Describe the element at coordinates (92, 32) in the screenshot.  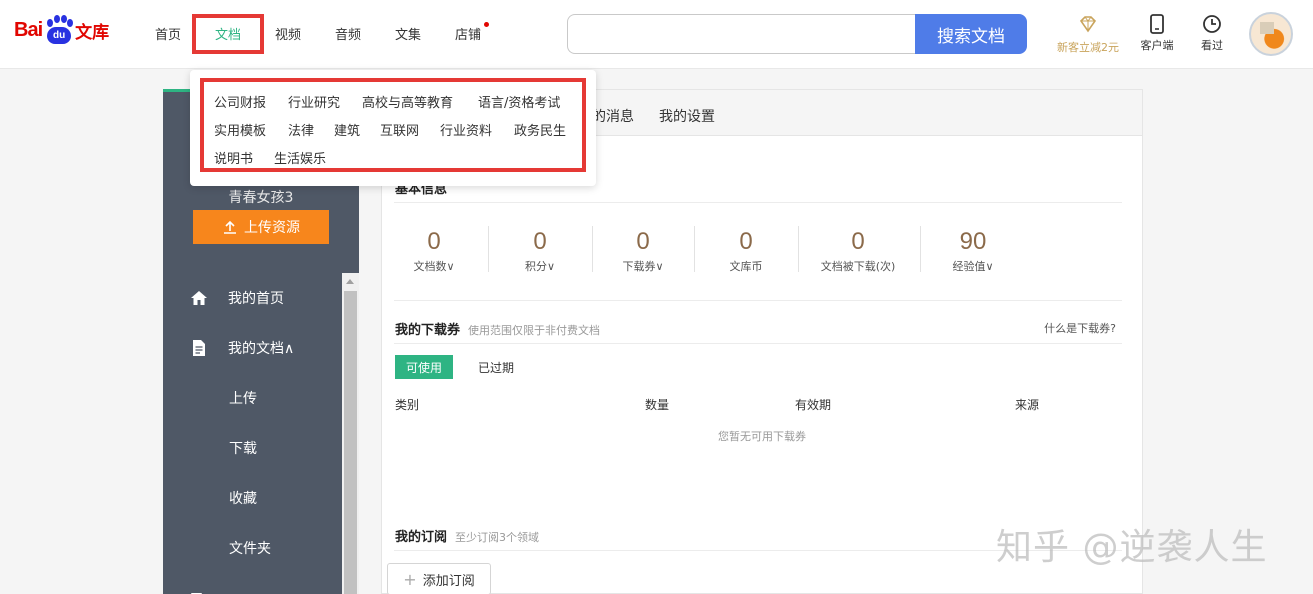
I see `logo-text-wenku: 文库` at that location.